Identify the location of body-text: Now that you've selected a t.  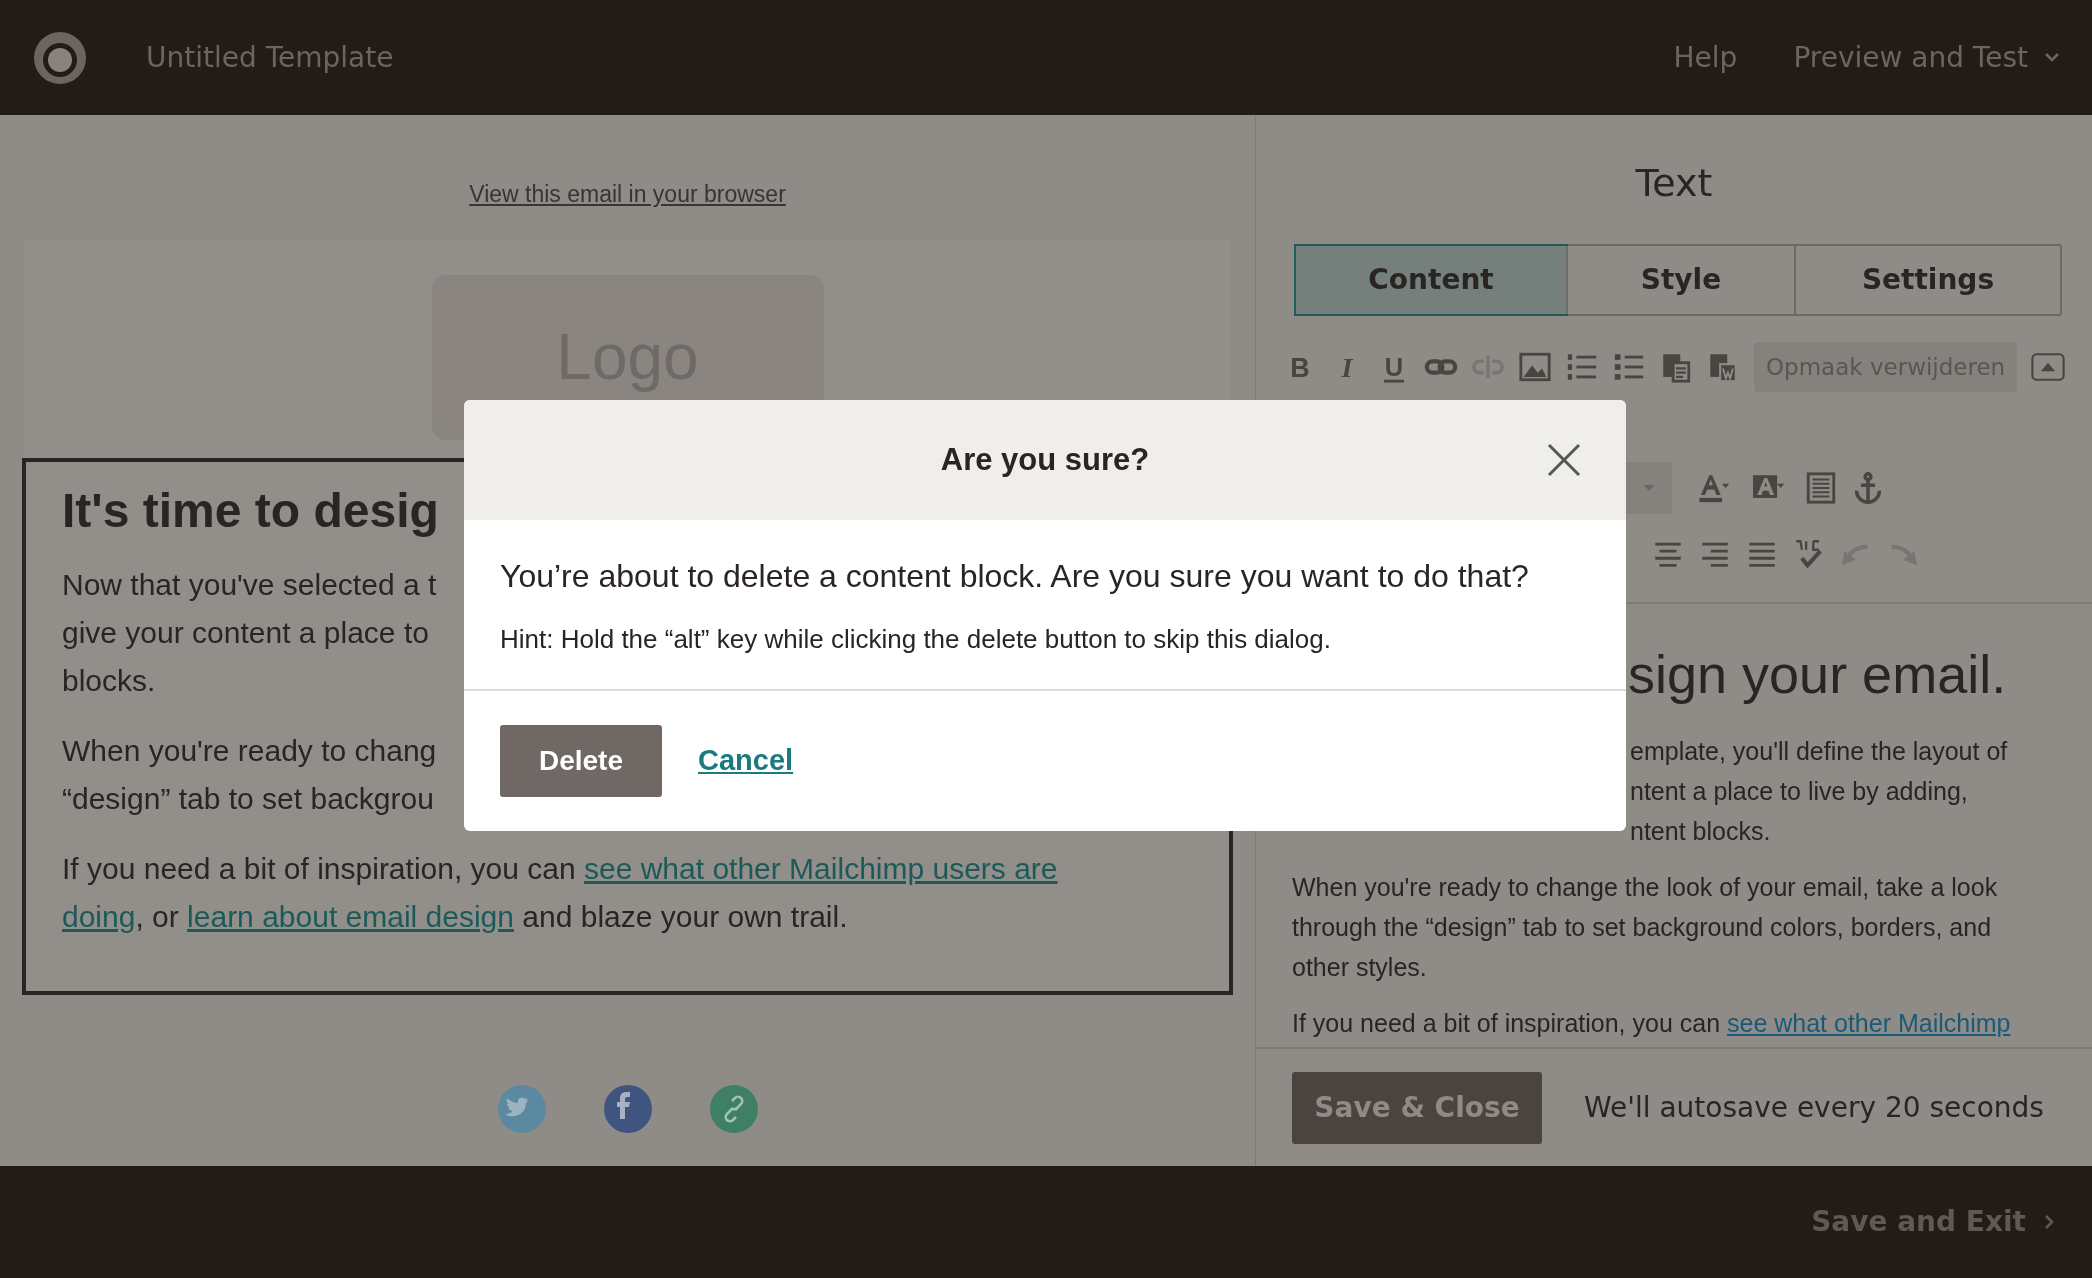
(249, 585).